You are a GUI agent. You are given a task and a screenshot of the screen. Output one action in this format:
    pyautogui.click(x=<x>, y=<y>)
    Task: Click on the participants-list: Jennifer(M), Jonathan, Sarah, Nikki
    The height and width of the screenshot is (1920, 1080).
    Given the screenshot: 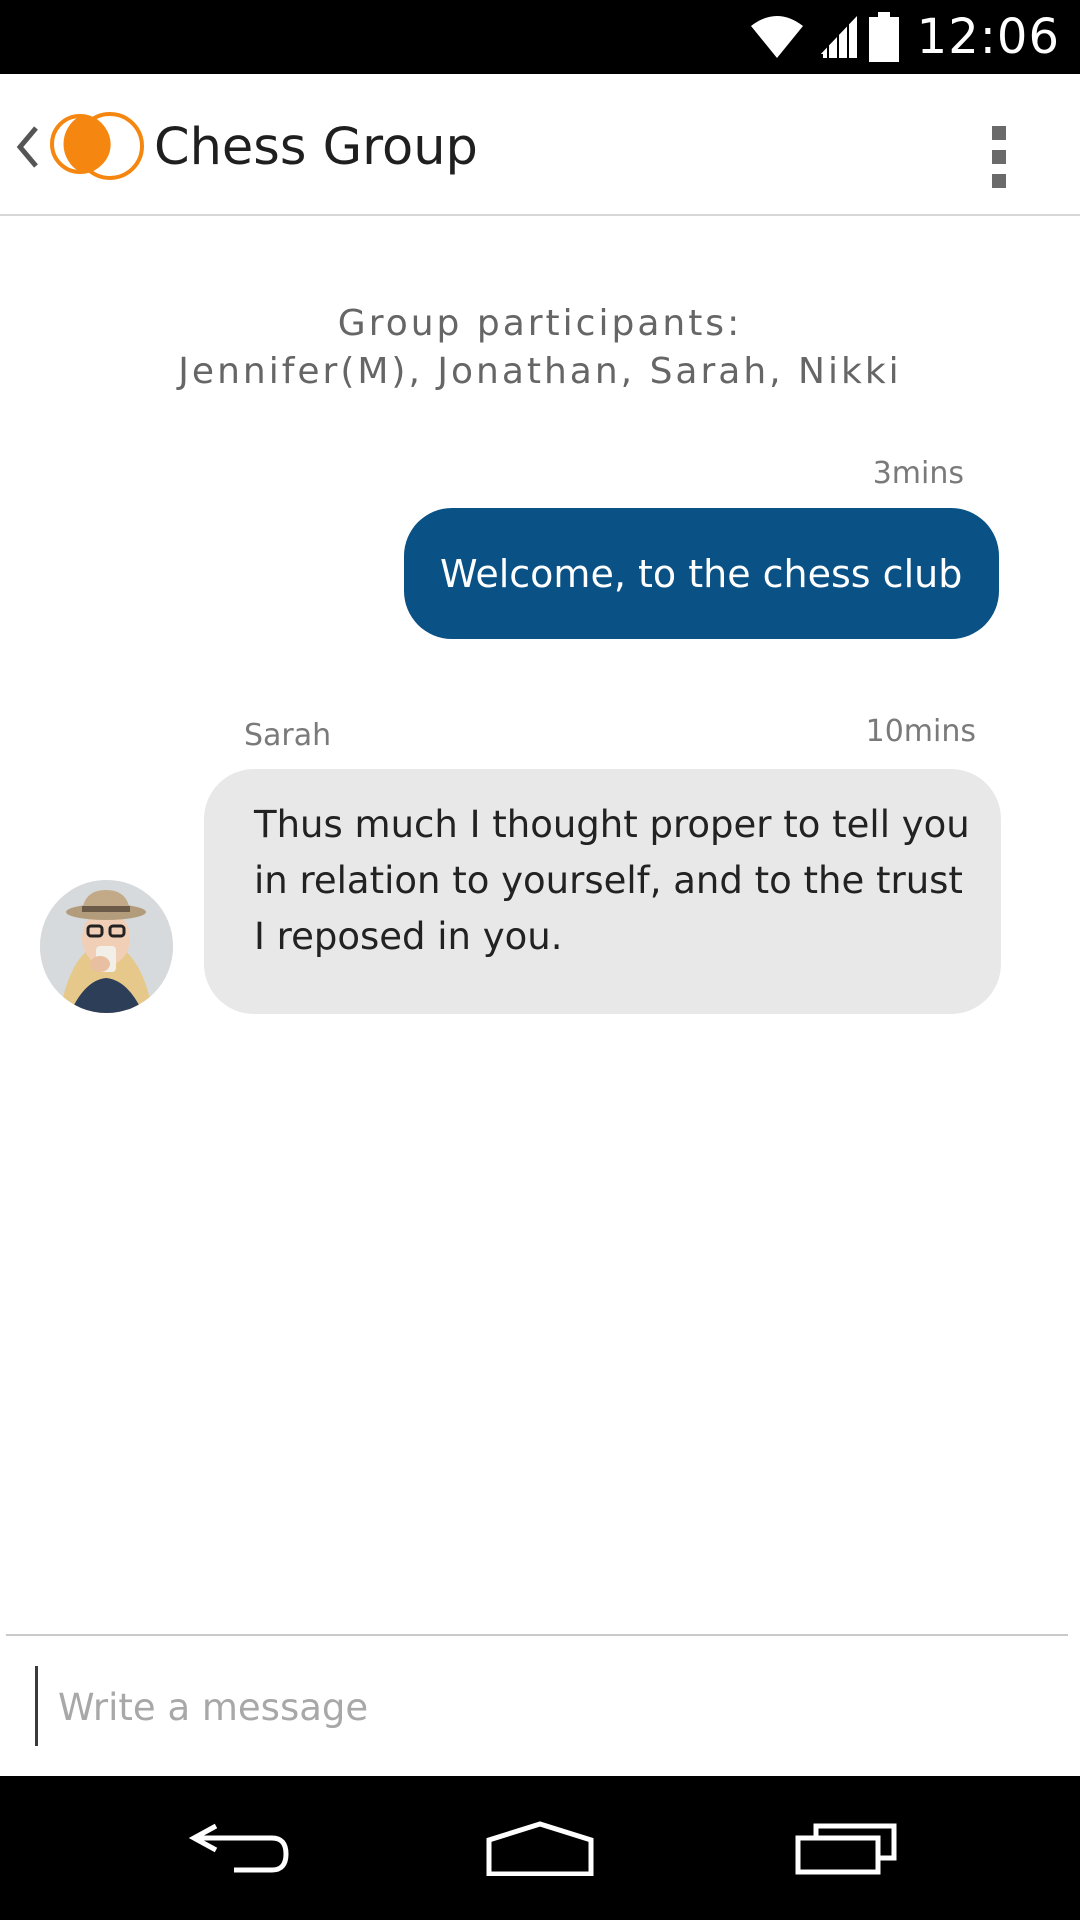 What is the action you would take?
    pyautogui.click(x=540, y=371)
    